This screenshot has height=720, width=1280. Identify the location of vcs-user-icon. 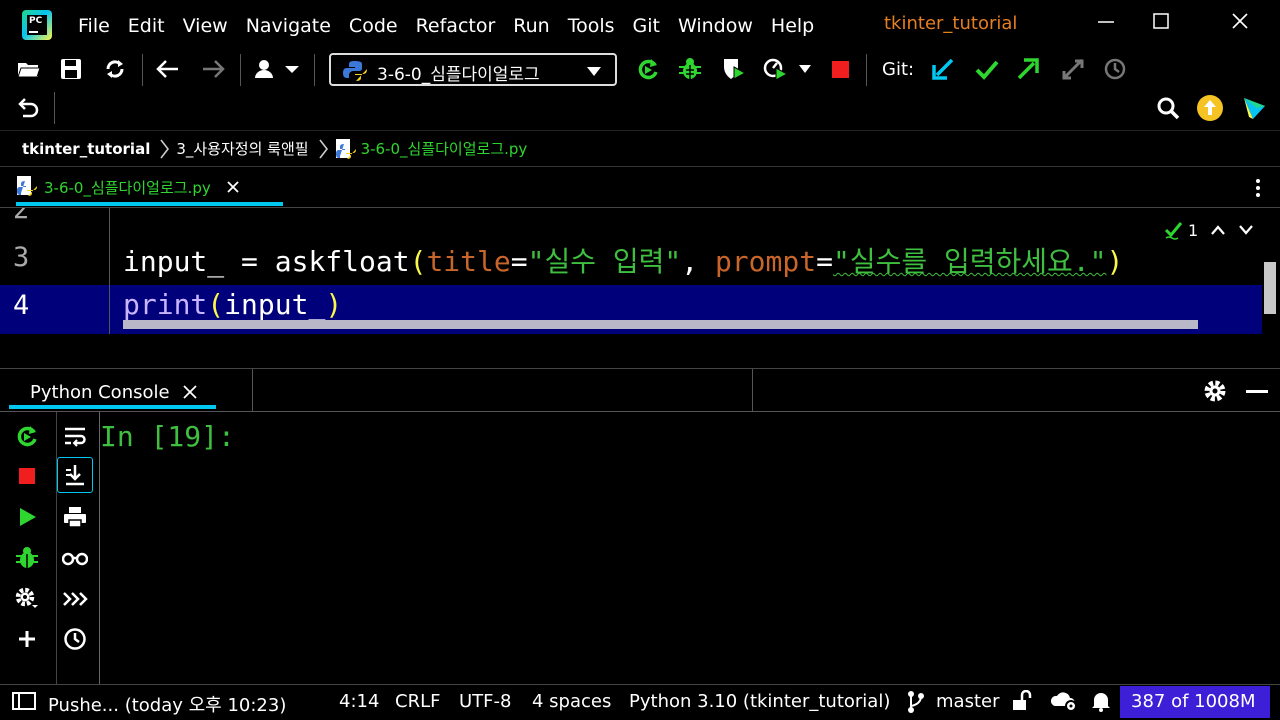
(277, 69).